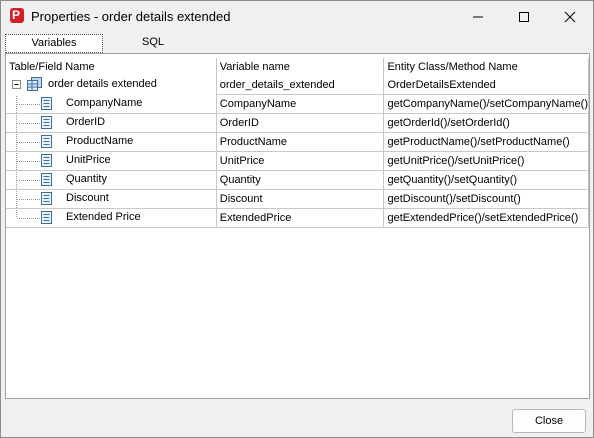 The width and height of the screenshot is (594, 438). I want to click on window-title: Properties - order details extended, so click(131, 16).